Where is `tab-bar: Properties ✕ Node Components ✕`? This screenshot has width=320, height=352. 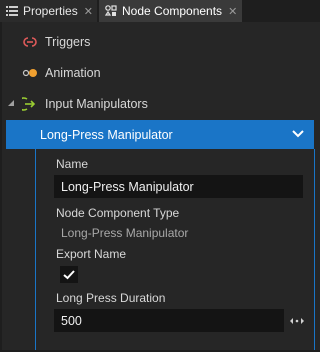
tab-bar: Properties ✕ Node Components ✕ is located at coordinates (160, 11).